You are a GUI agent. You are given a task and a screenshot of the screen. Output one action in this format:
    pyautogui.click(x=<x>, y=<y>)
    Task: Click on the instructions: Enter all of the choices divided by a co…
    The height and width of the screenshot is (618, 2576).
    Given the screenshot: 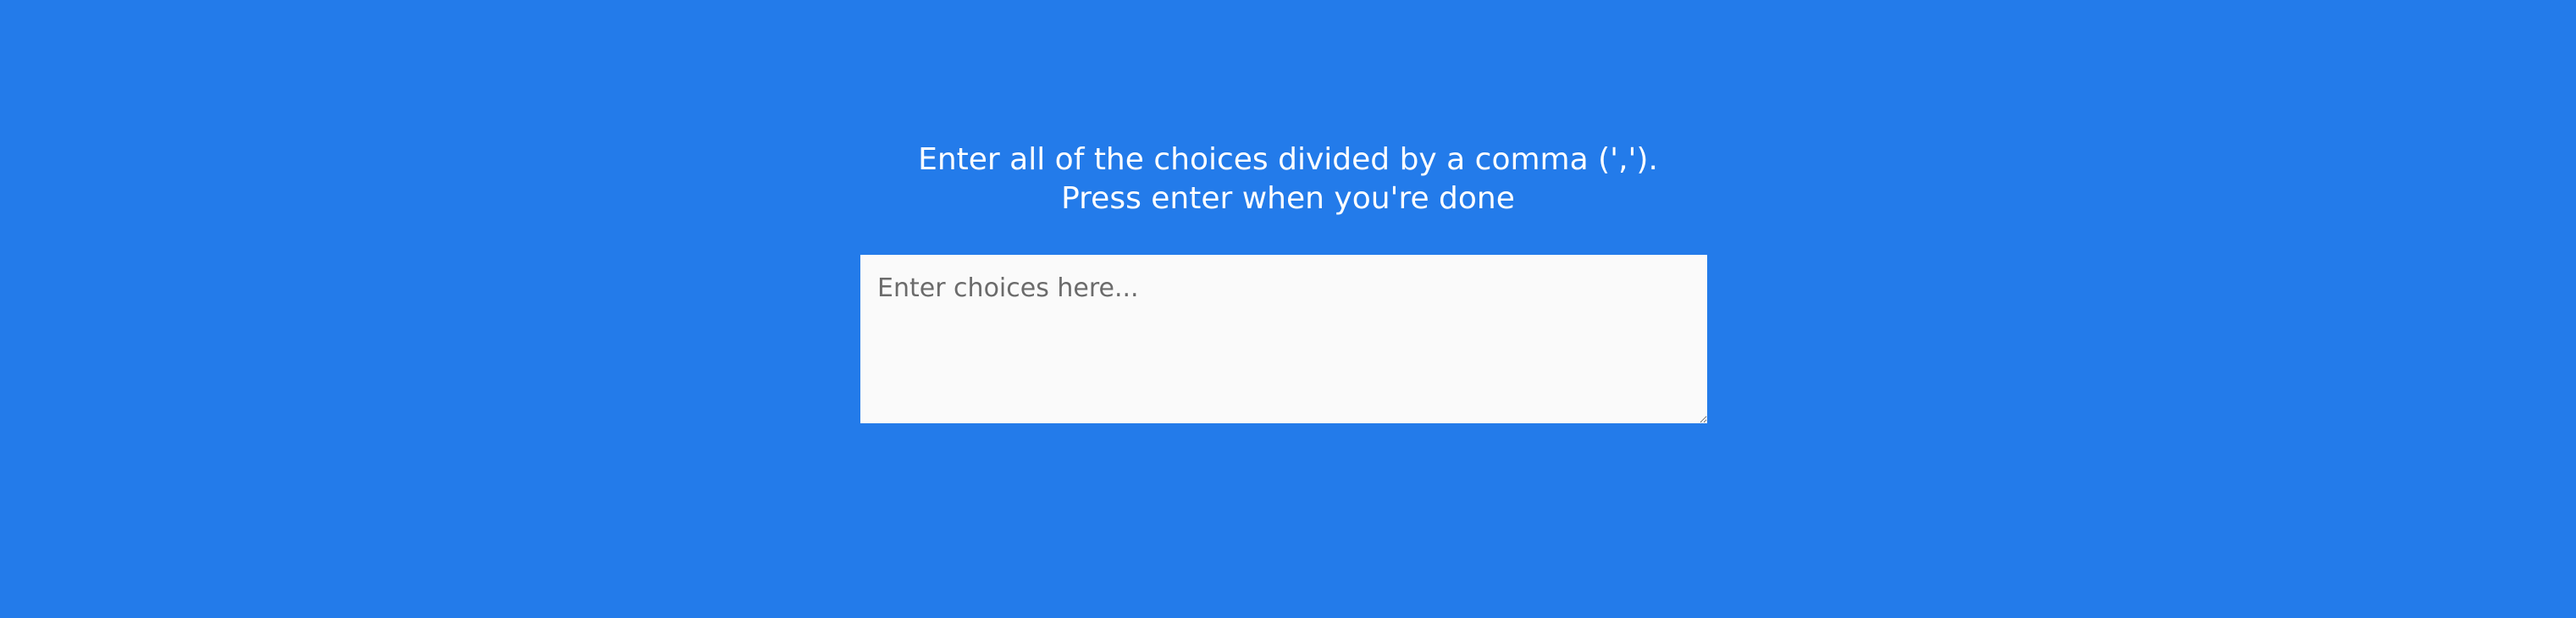 What is the action you would take?
    pyautogui.click(x=1288, y=179)
    